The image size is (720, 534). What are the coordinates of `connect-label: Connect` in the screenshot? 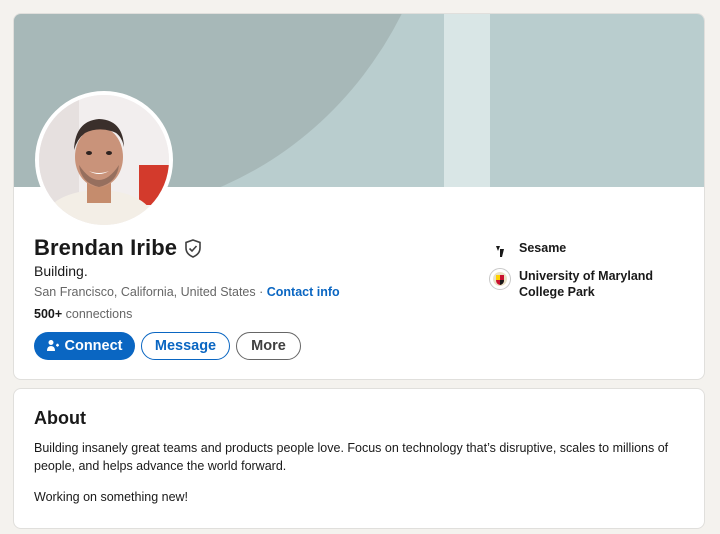 It's located at (93, 346).